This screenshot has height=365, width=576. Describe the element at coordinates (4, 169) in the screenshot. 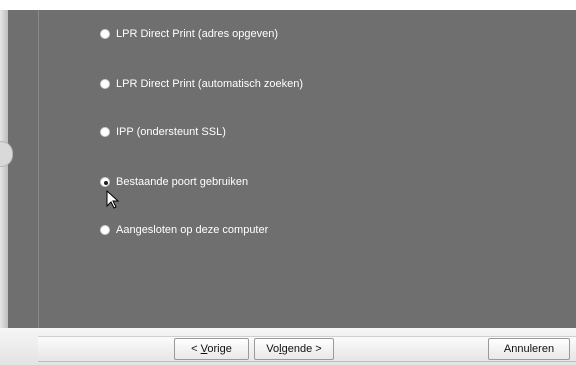

I see `left-strip` at that location.